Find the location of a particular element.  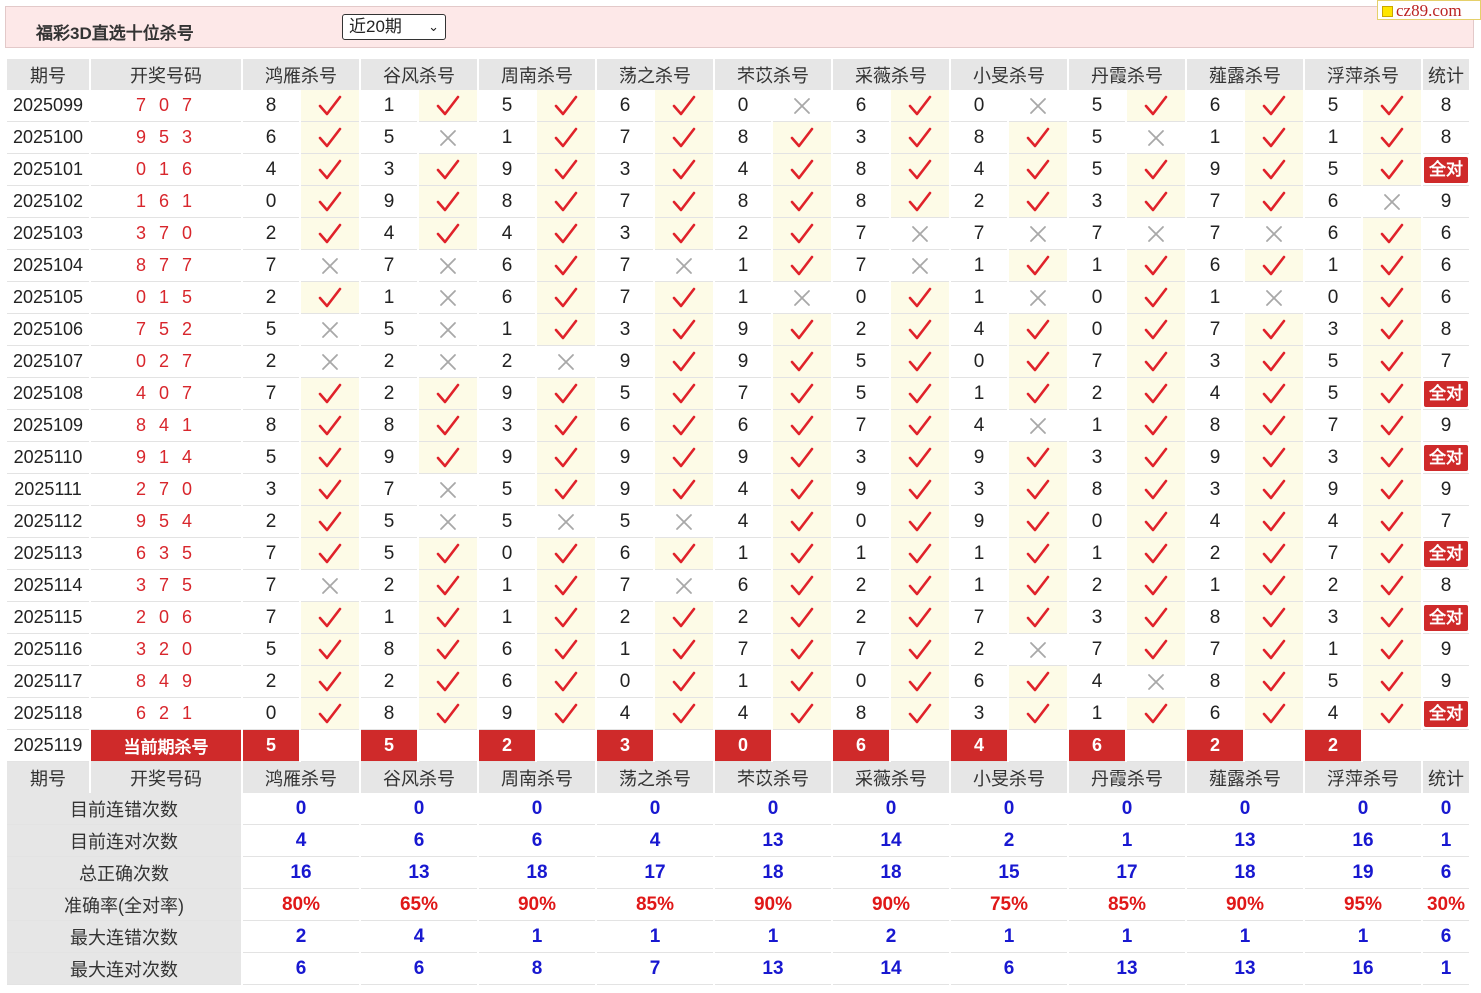

stat-value: 18 is located at coordinates (773, 873).